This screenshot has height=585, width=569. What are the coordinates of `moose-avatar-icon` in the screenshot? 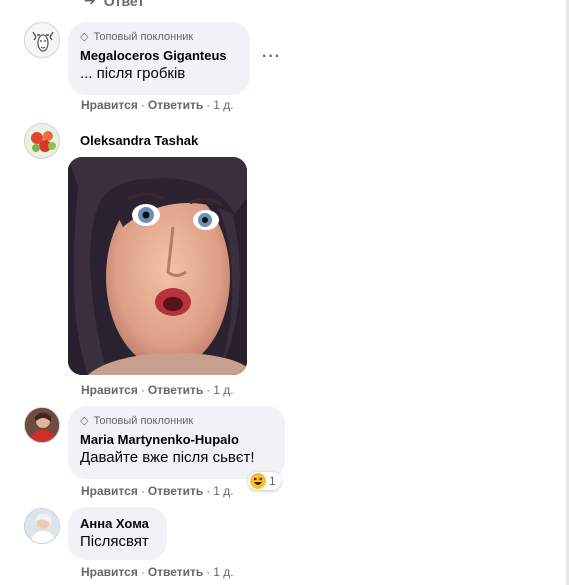 It's located at (42, 40).